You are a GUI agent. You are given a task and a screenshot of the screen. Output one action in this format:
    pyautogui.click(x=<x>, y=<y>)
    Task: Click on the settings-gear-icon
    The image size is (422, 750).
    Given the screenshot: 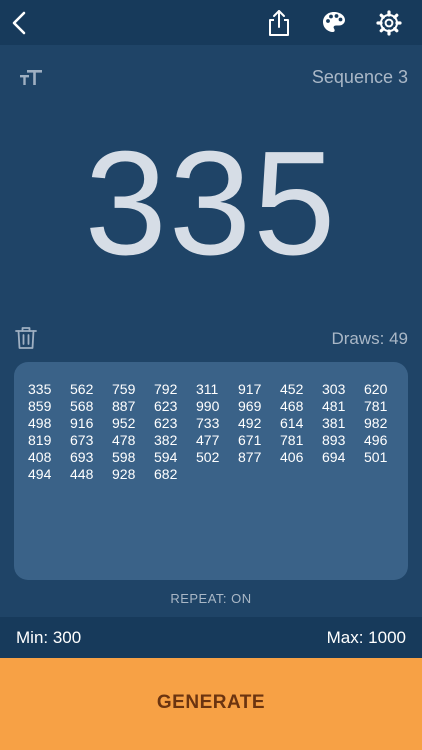 What is the action you would take?
    pyautogui.click(x=389, y=23)
    